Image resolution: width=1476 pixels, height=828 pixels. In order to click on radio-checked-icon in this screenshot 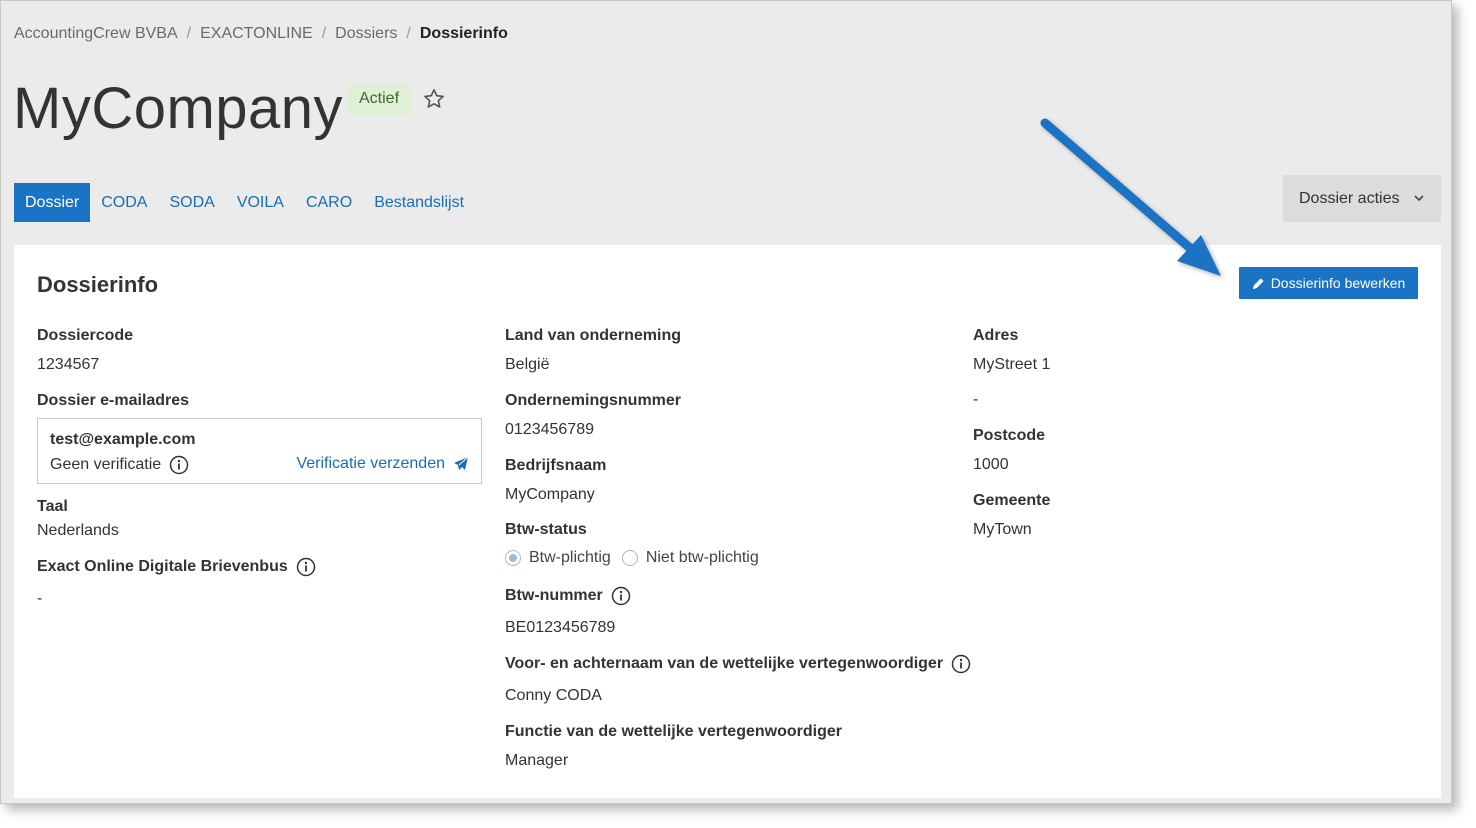, I will do `click(513, 558)`.